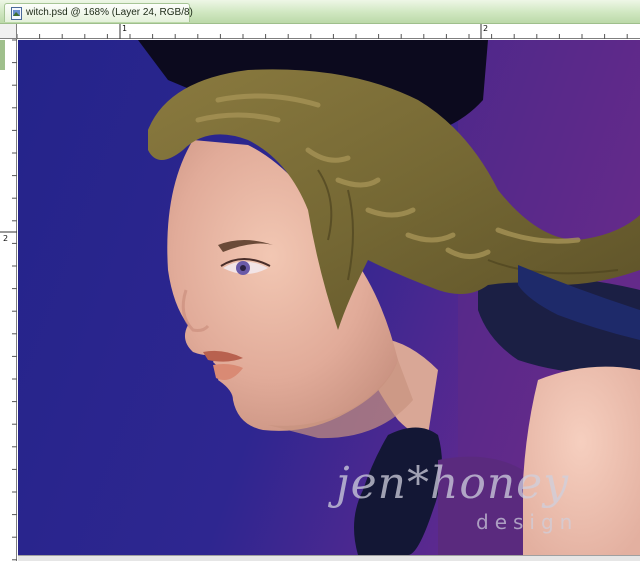  I want to click on horizontal-ruler-ticks, so click(322, 31).